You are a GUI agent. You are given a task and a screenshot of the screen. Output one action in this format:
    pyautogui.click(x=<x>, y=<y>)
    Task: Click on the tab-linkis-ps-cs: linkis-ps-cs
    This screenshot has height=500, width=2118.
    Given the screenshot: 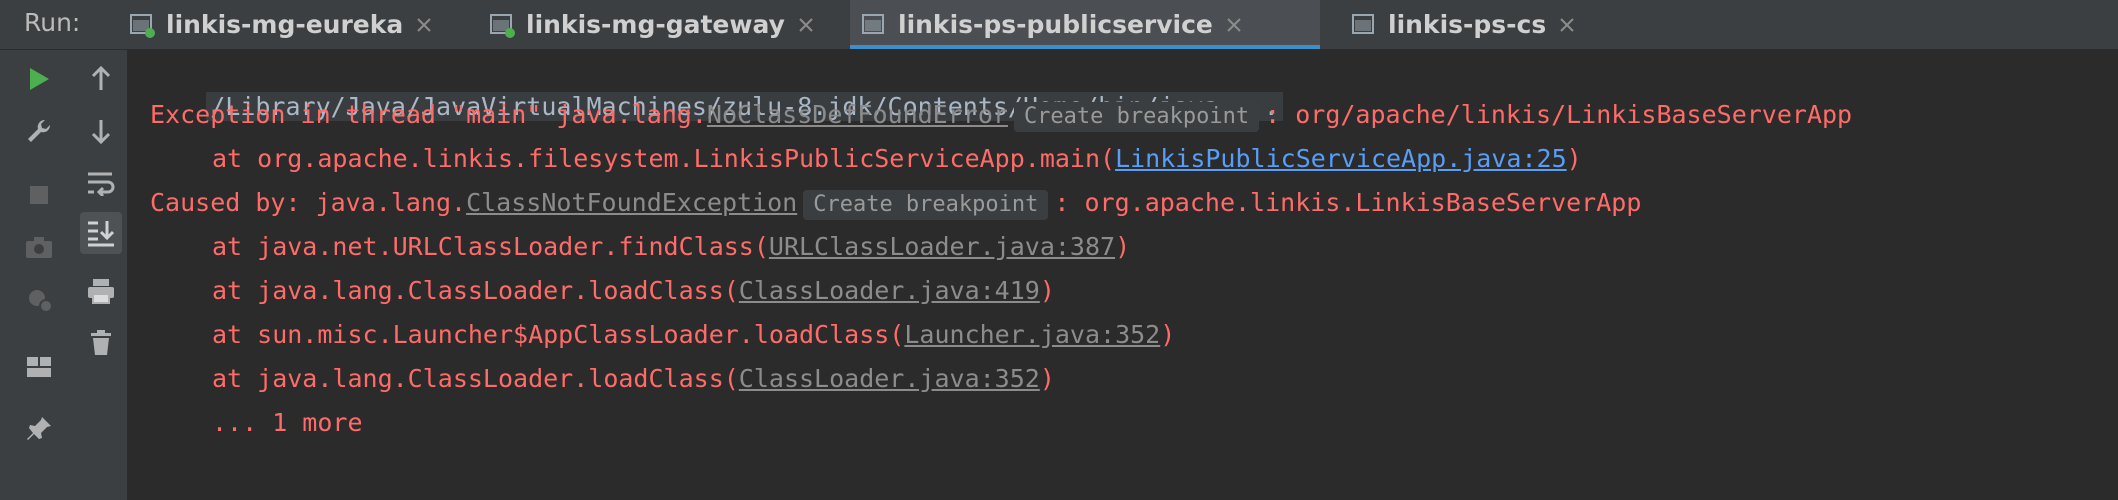 What is the action you would take?
    pyautogui.click(x=1475, y=24)
    